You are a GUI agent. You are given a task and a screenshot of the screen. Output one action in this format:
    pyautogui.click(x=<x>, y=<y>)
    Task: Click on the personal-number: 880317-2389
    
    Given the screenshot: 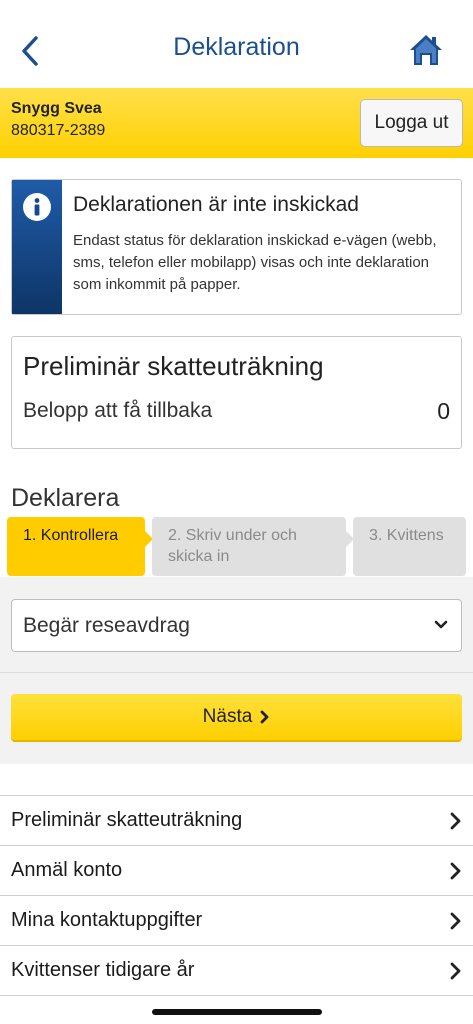 What is the action you would take?
    pyautogui.click(x=58, y=130)
    